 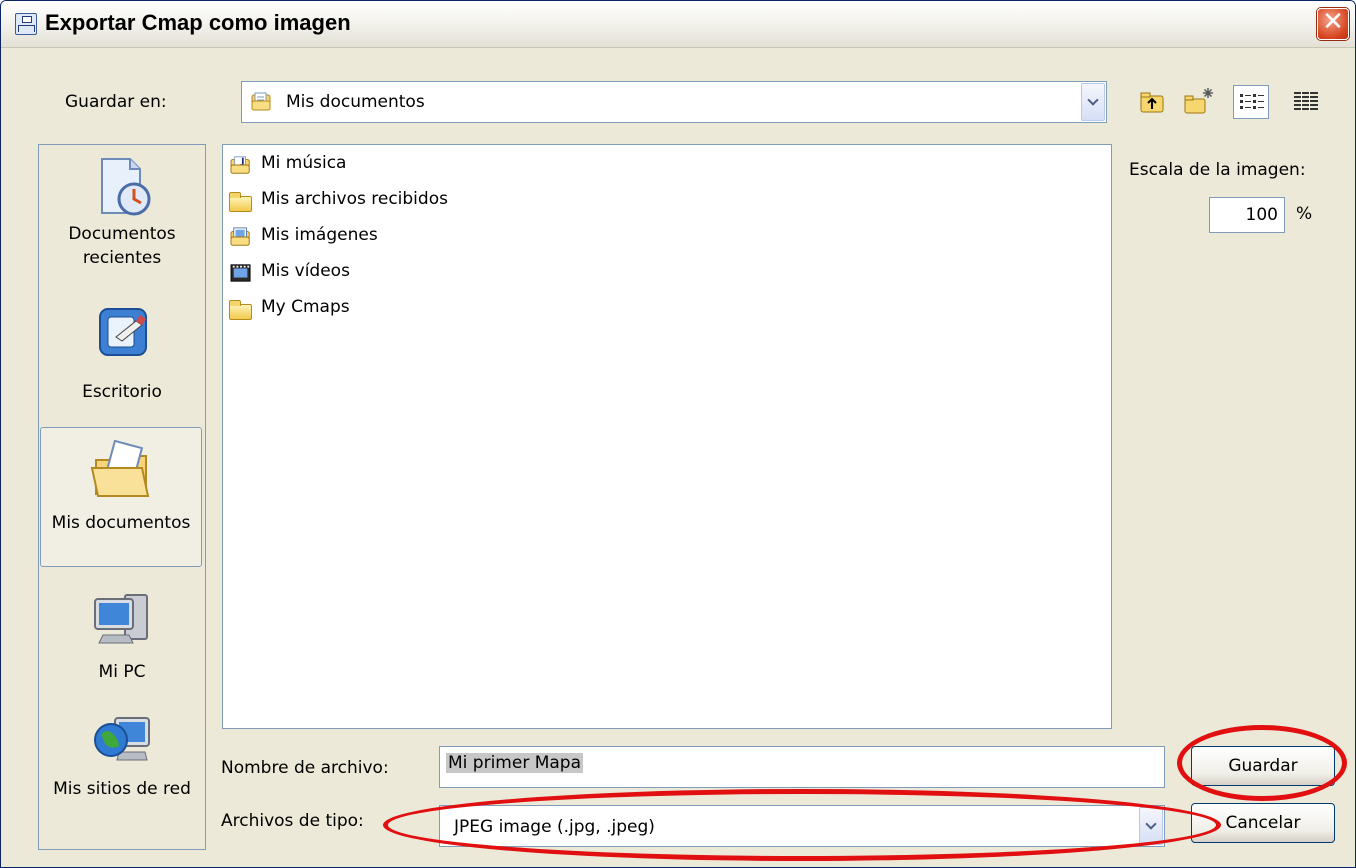 What do you see at coordinates (305, 271) in the screenshot?
I see `file-name: Mis vídeos` at bounding box center [305, 271].